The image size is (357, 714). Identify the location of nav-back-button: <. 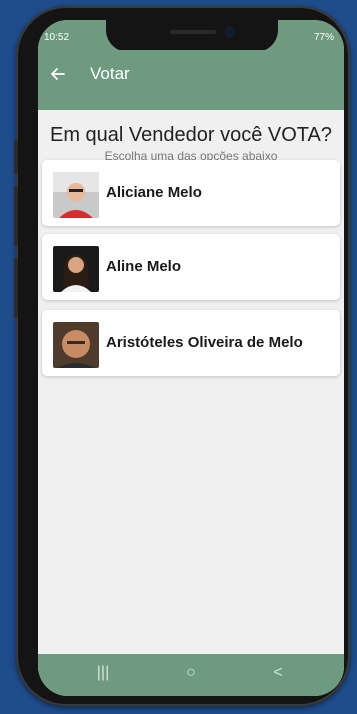
(278, 673).